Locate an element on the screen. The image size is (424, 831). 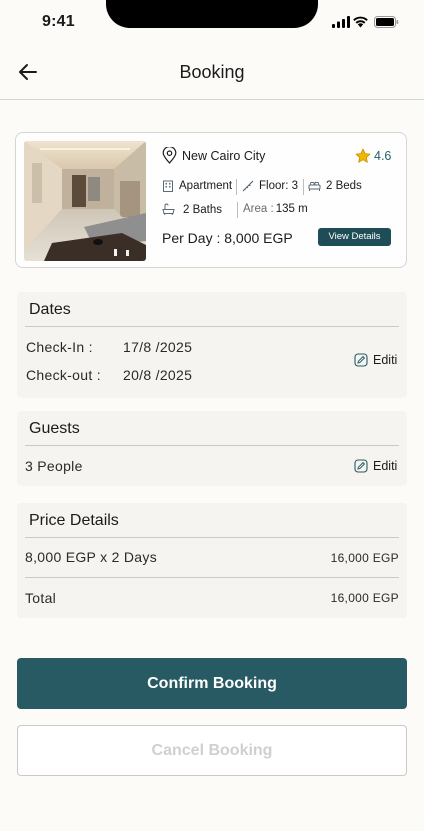
edit-guests-label: Editi is located at coordinates (385, 466).